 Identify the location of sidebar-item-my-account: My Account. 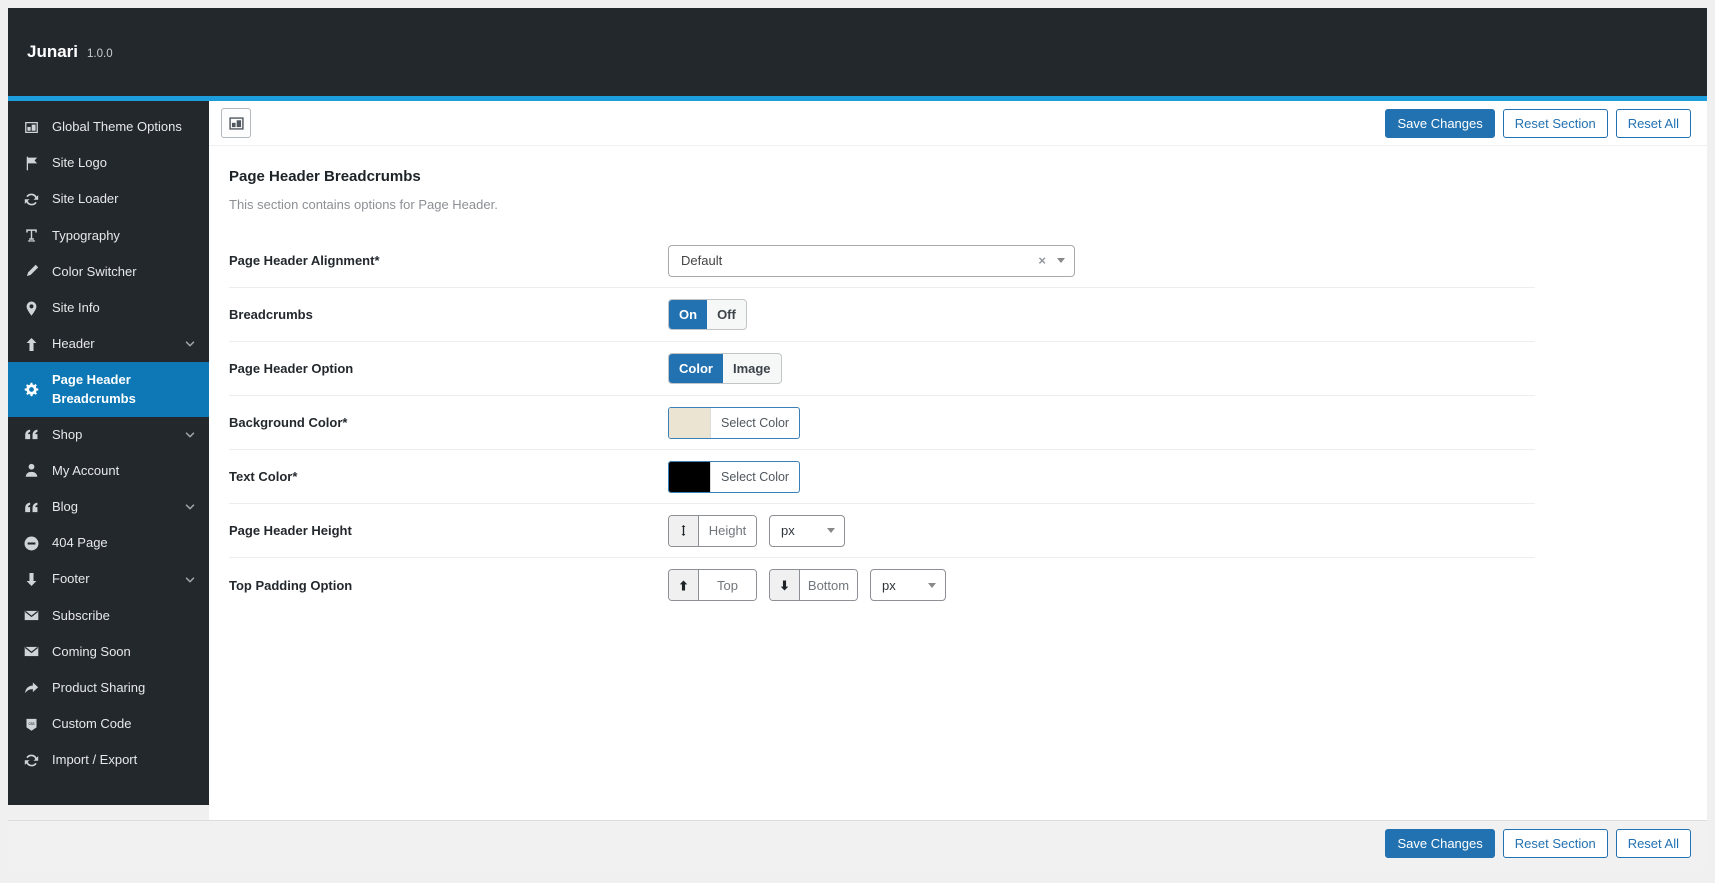
(108, 471).